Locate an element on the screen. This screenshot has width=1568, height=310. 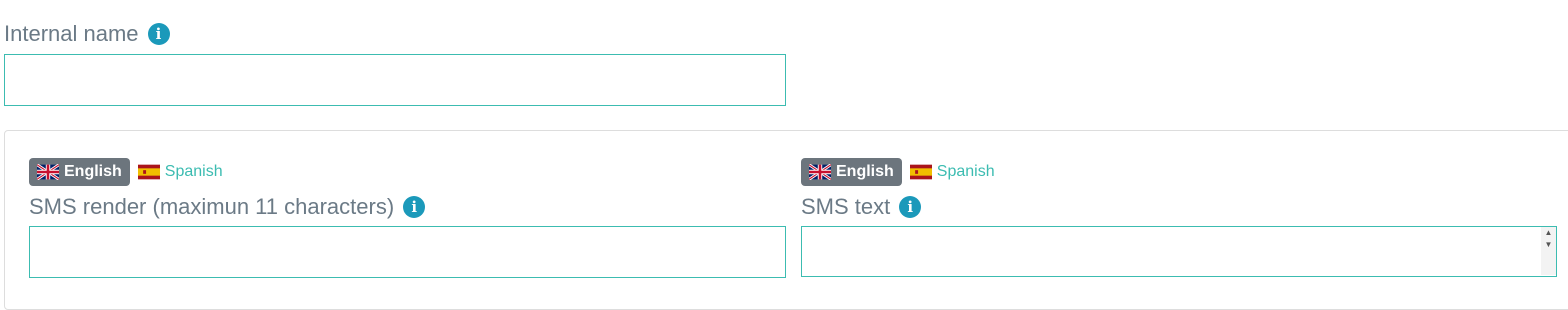
sms-text-label-text: SMS text is located at coordinates (846, 206).